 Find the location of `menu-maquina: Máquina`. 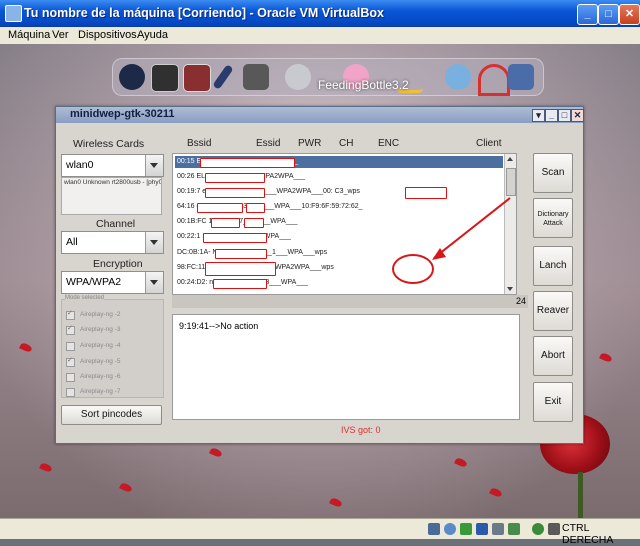

menu-maquina: Máquina is located at coordinates (29, 35).